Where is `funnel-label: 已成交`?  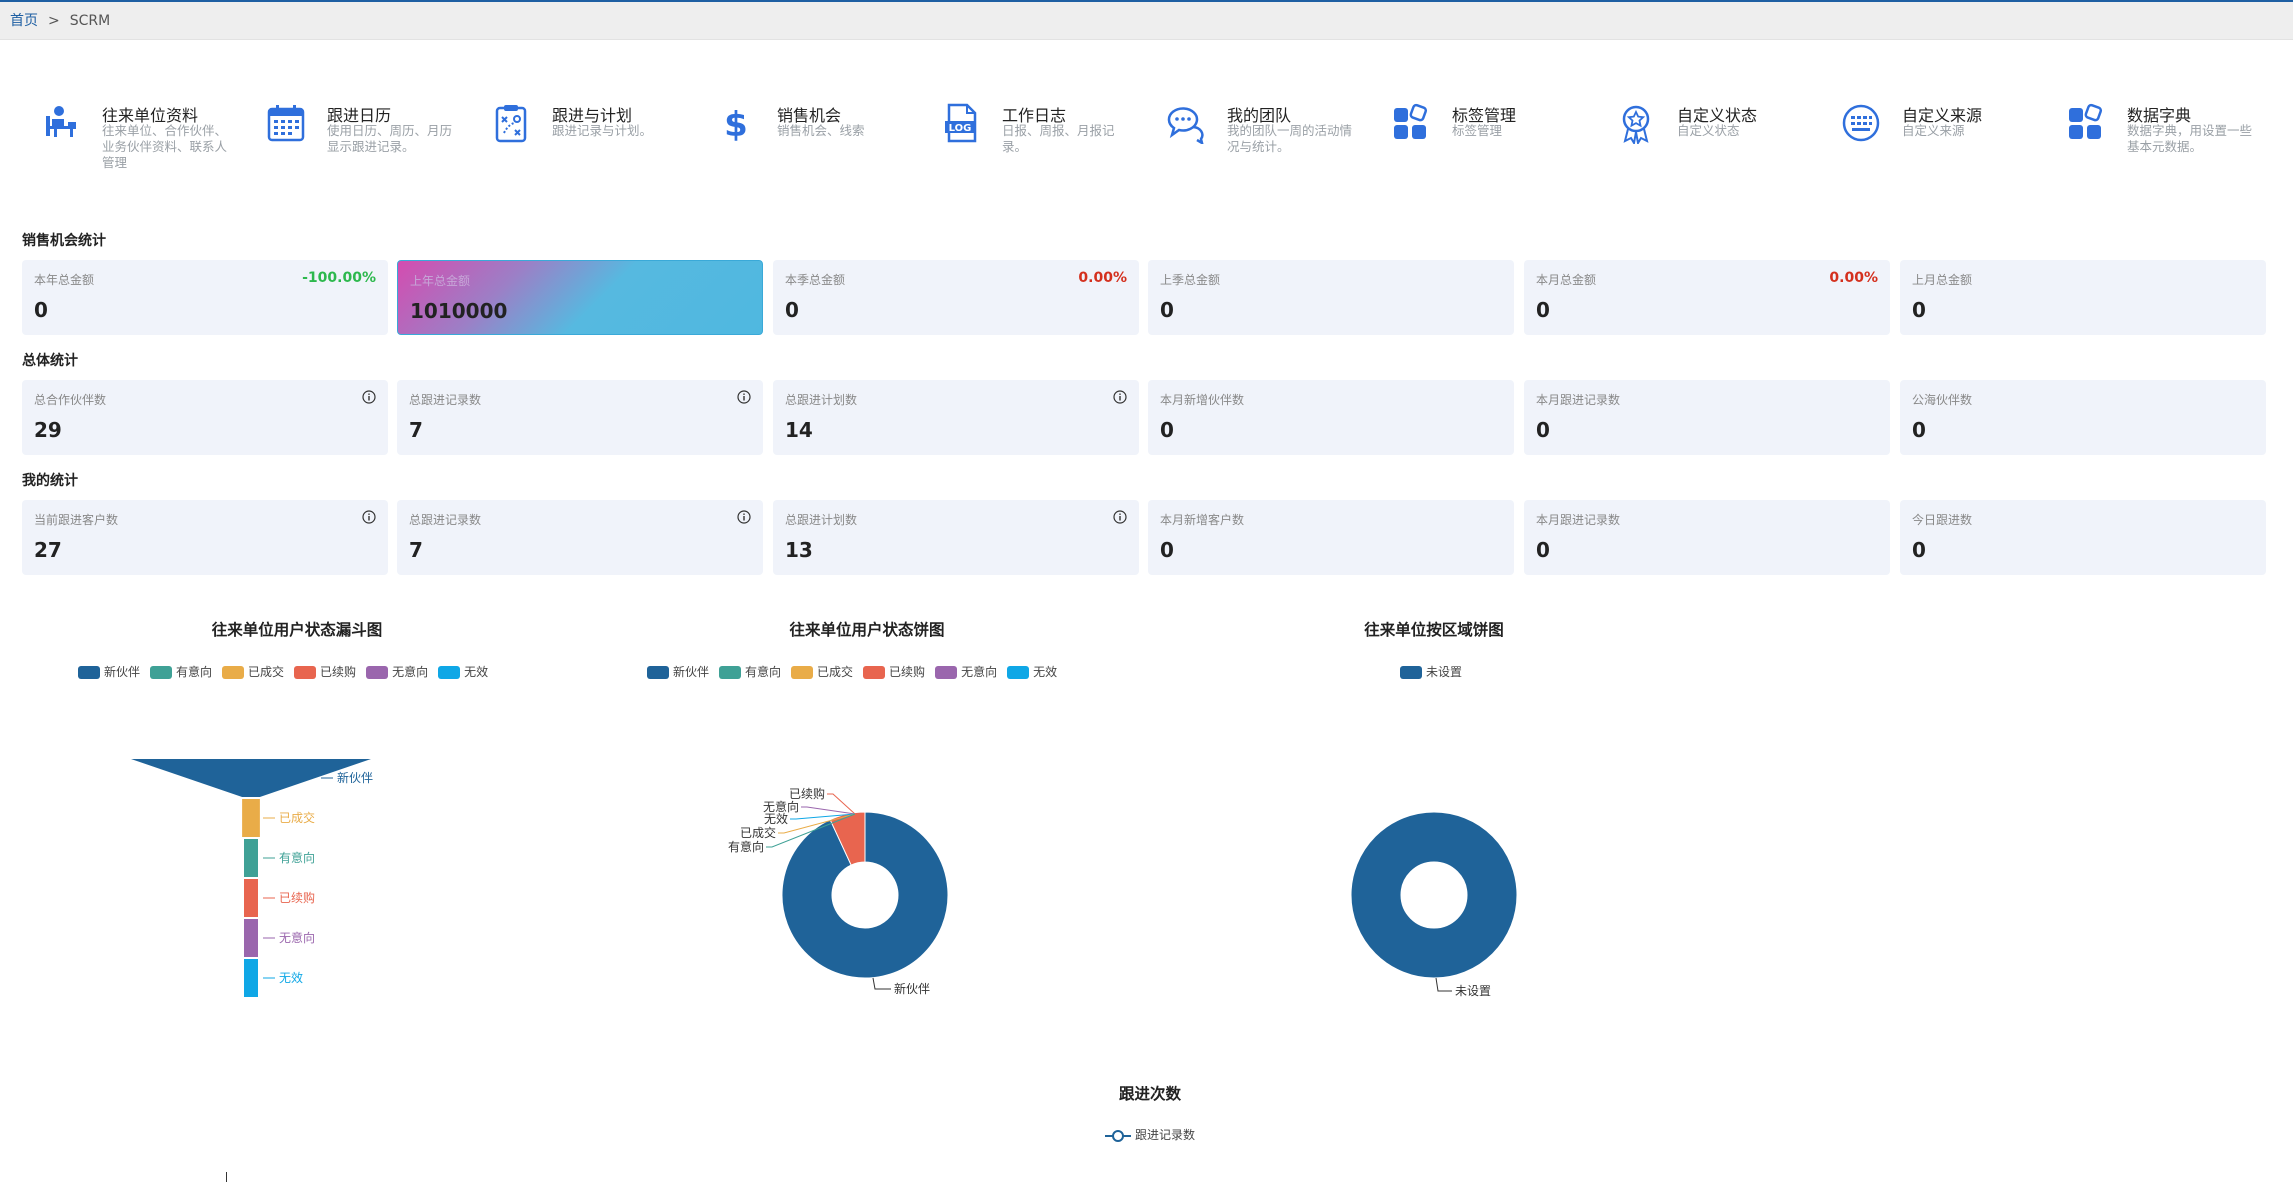 funnel-label: 已成交 is located at coordinates (297, 817).